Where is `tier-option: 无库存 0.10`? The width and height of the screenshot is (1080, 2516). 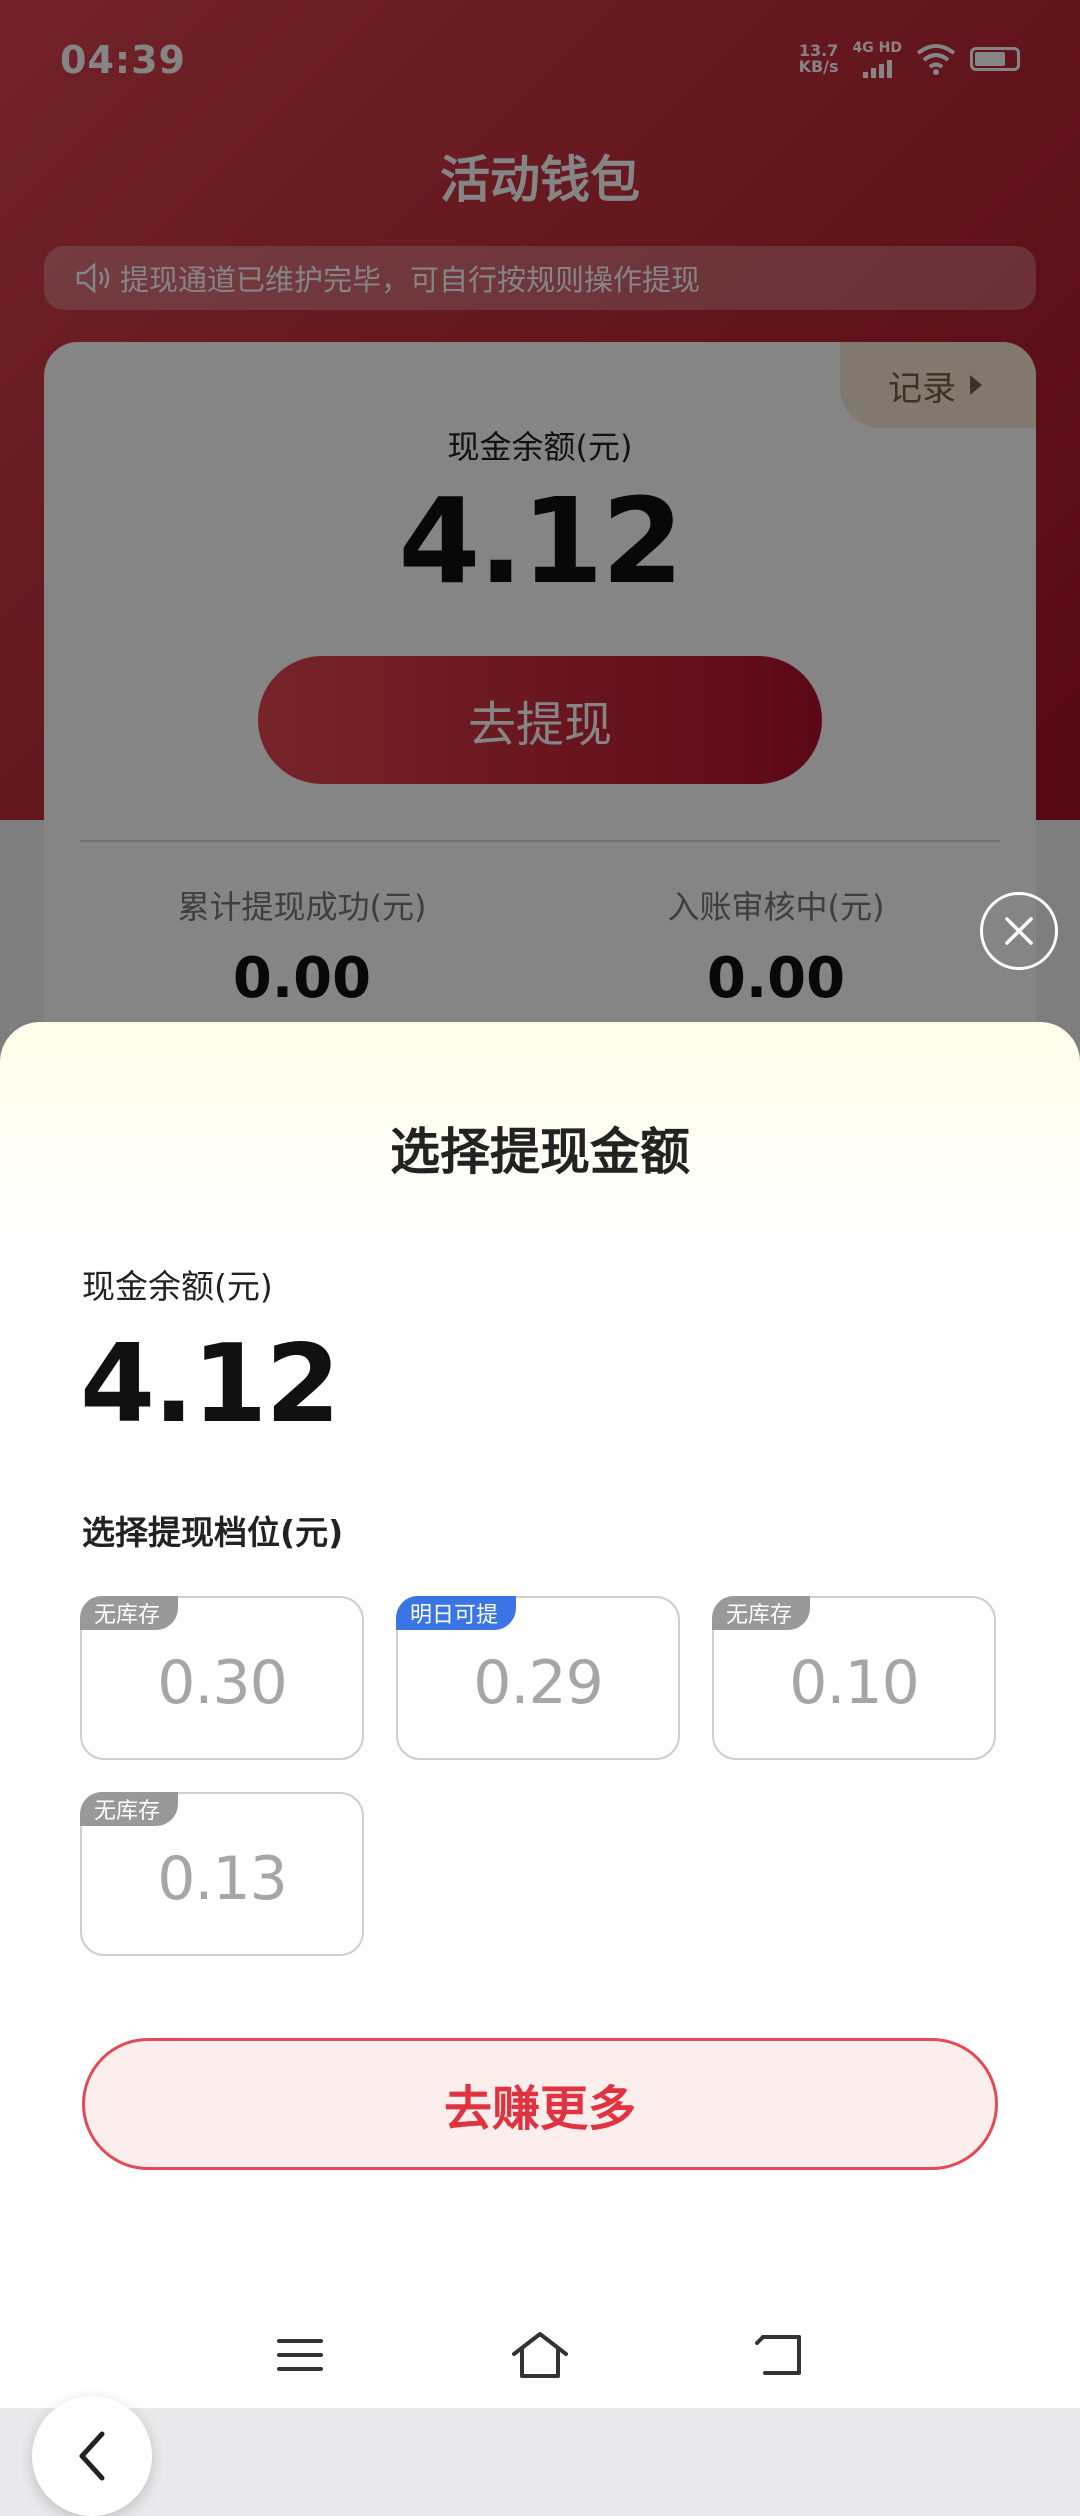 tier-option: 无库存 0.10 is located at coordinates (854, 1678).